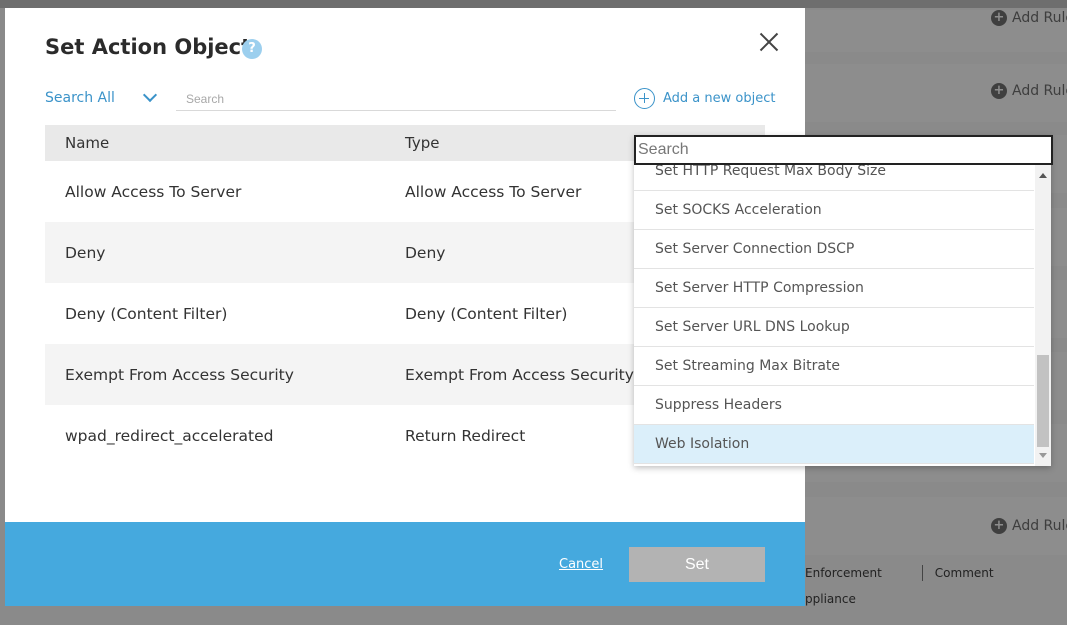 This screenshot has width=1067, height=625. Describe the element at coordinates (834, 178) in the screenshot. I see `dropdown-item: Set HTTP Request Max Body Size` at that location.